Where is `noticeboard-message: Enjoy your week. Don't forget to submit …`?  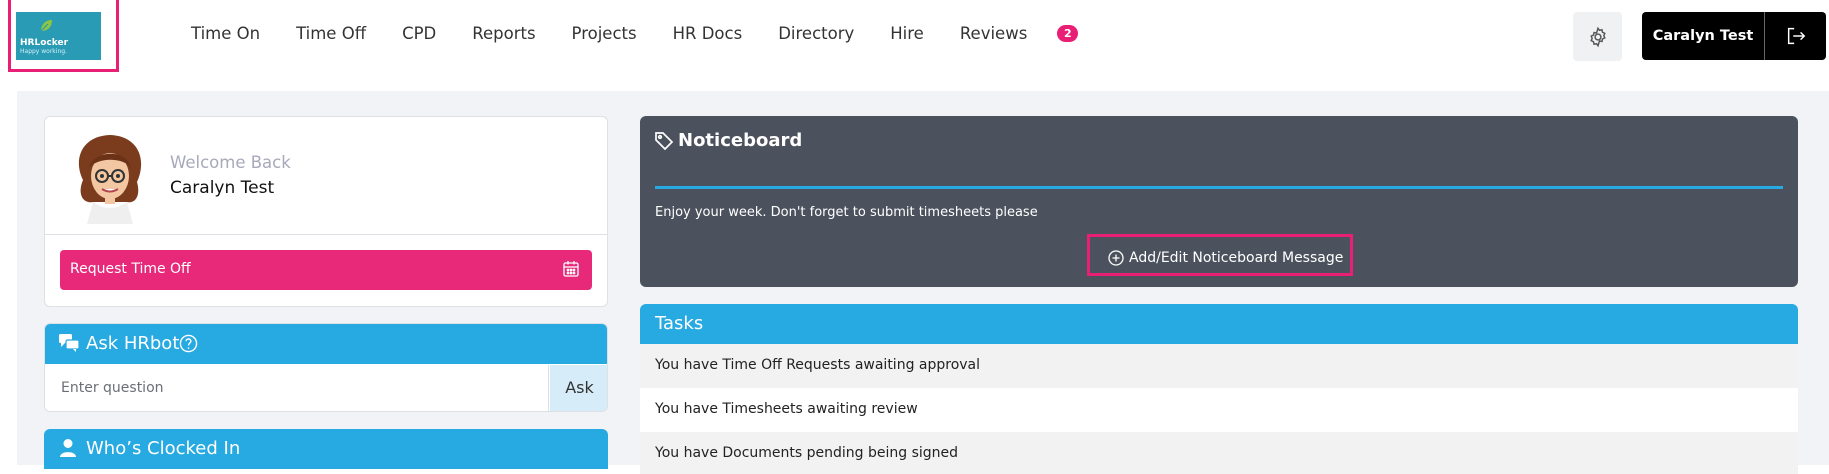
noticeboard-message: Enjoy your week. Don't forget to submit … is located at coordinates (846, 212).